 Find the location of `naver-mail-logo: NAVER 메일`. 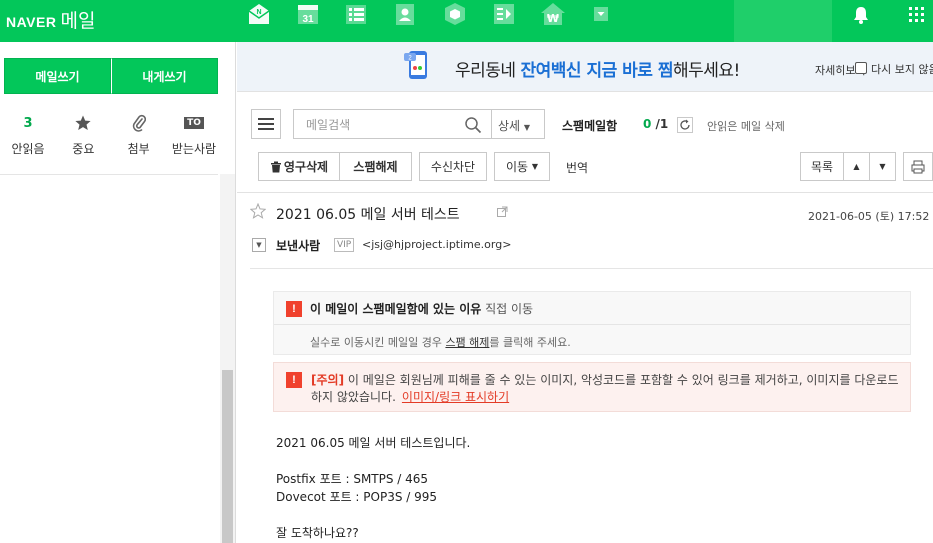

naver-mail-logo: NAVER 메일 is located at coordinates (50, 19).